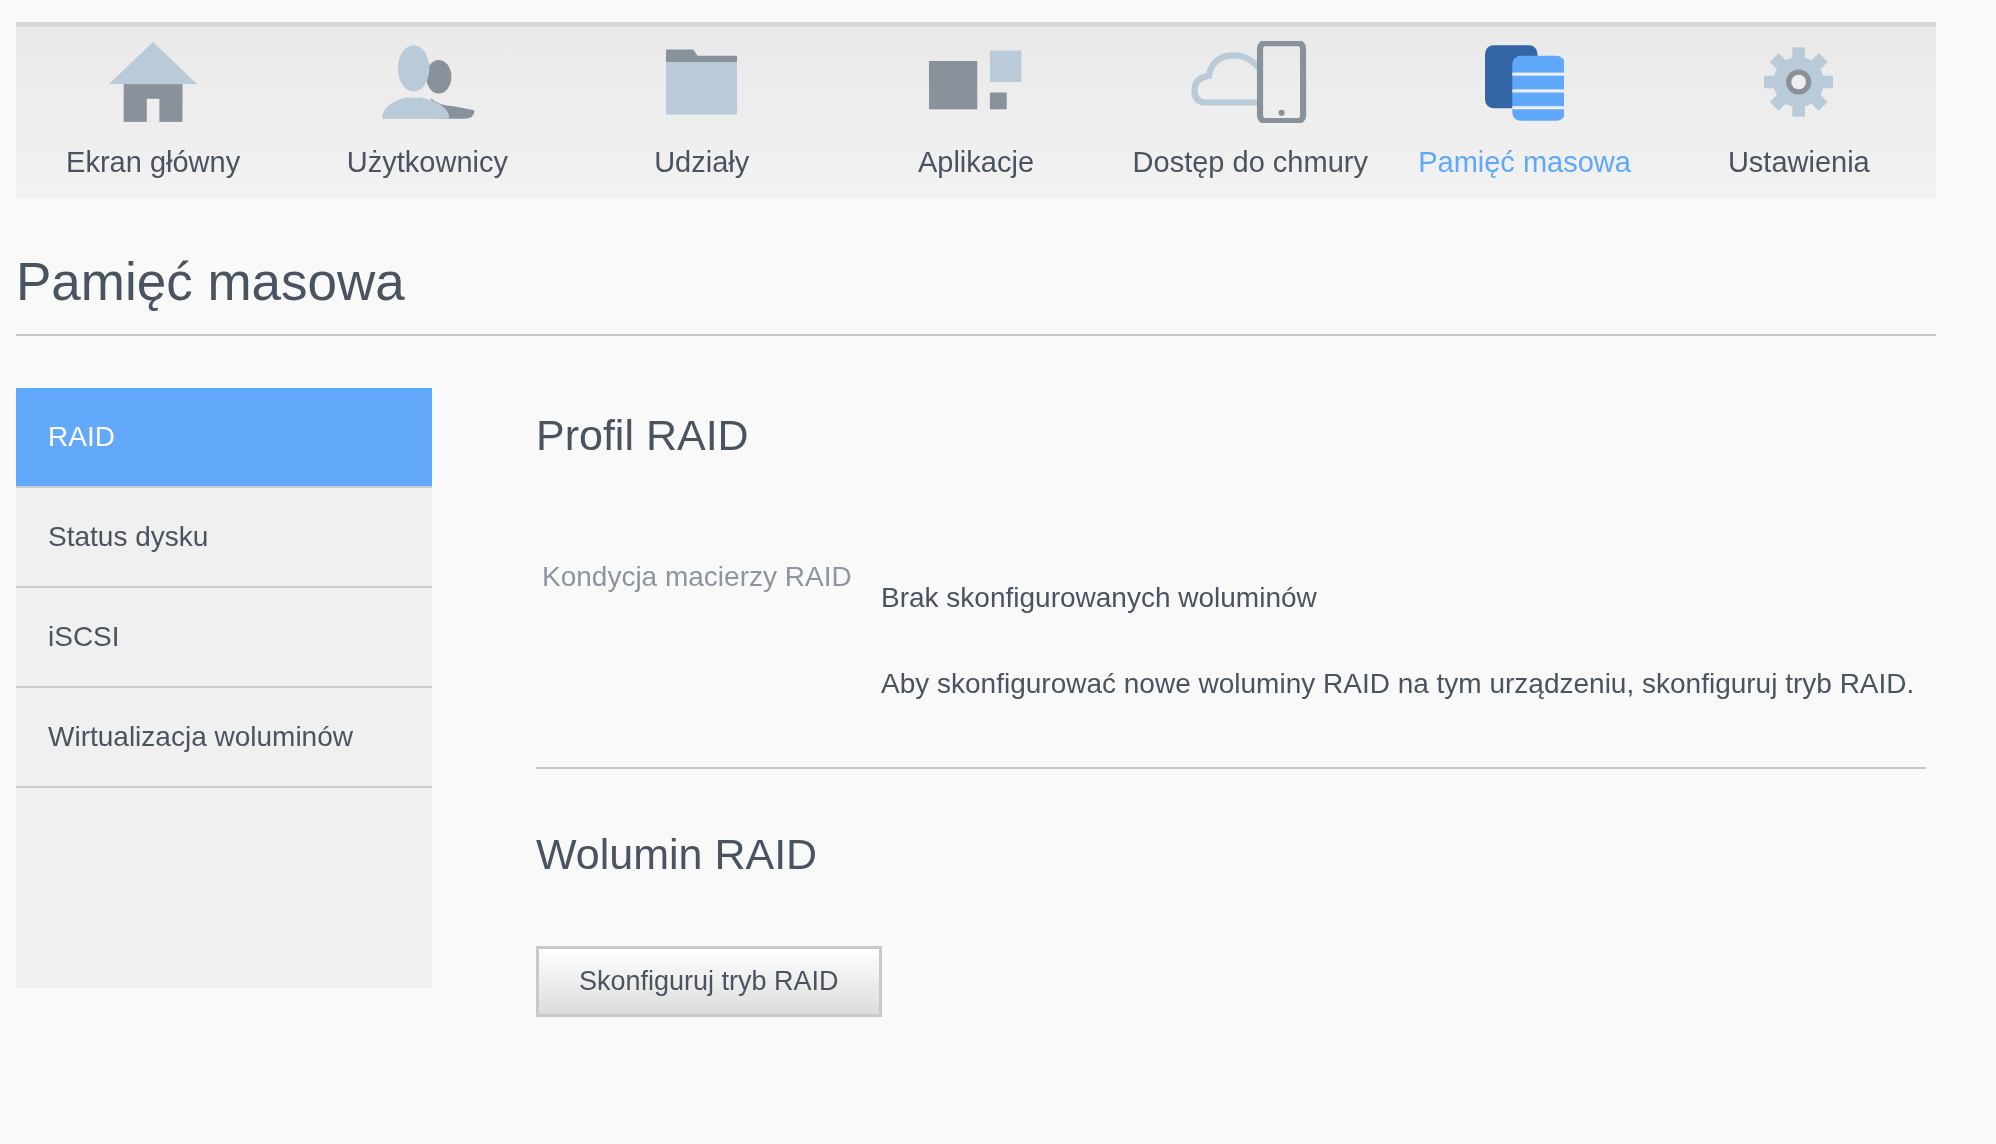  What do you see at coordinates (709, 981) in the screenshot?
I see `configure-button: Skonfiguruj tryb RAID` at bounding box center [709, 981].